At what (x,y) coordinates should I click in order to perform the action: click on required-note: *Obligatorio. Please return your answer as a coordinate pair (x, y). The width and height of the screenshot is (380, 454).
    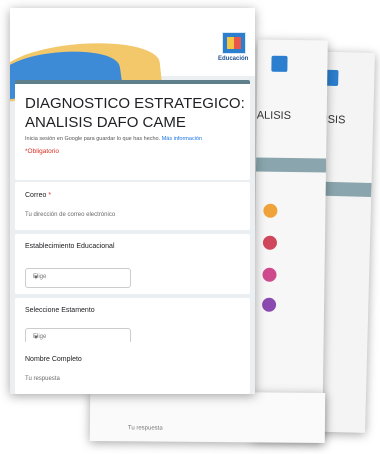
    Looking at the image, I should click on (42, 151).